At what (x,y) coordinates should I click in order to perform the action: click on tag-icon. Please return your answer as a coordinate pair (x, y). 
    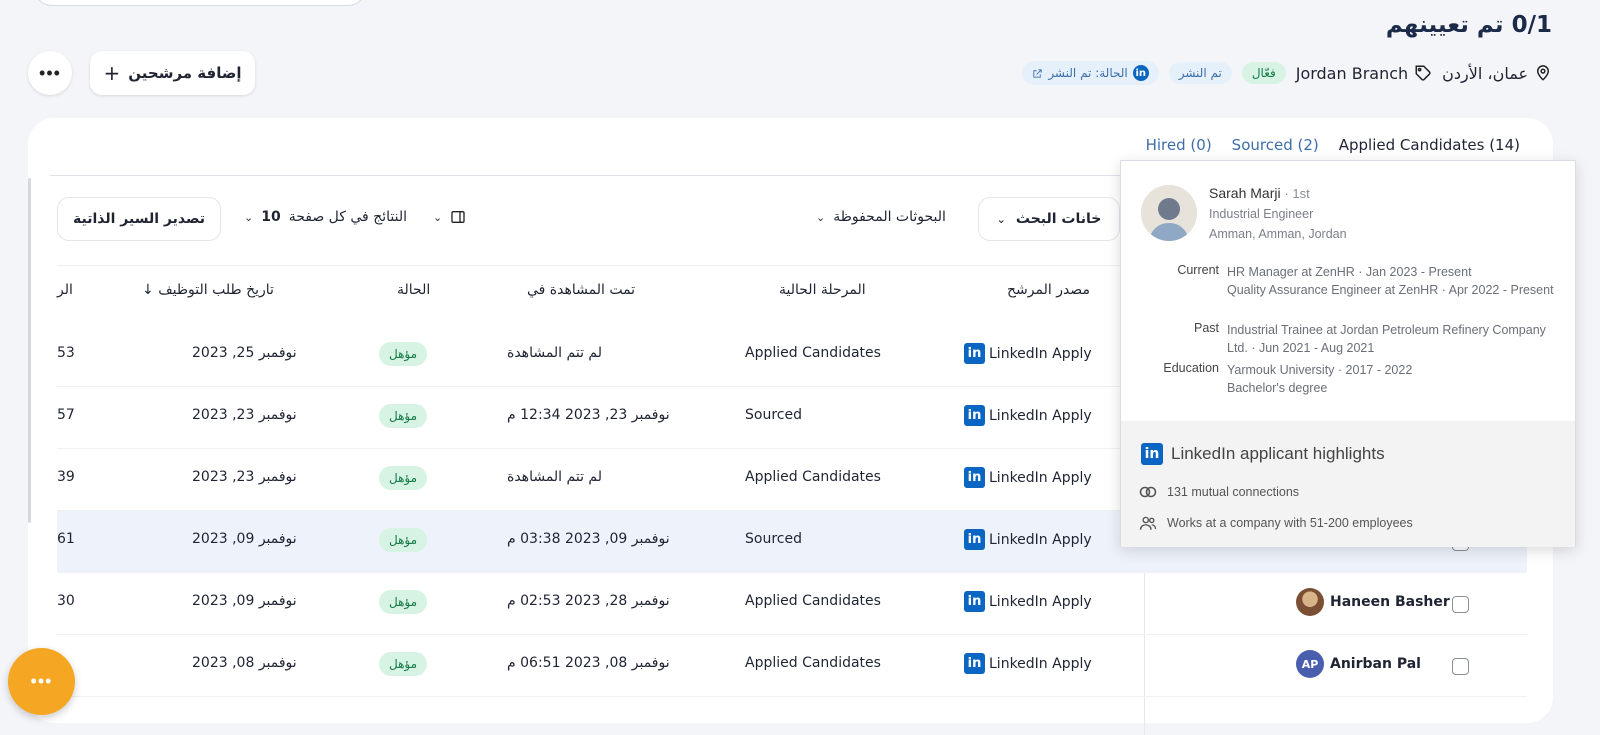
    Looking at the image, I should click on (1423, 73).